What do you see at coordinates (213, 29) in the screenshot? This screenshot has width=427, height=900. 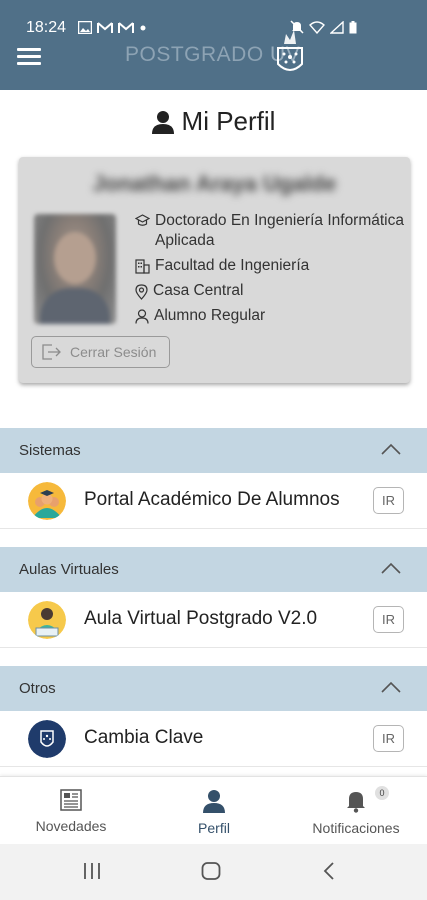 I see `status-bar: 18:24` at bounding box center [213, 29].